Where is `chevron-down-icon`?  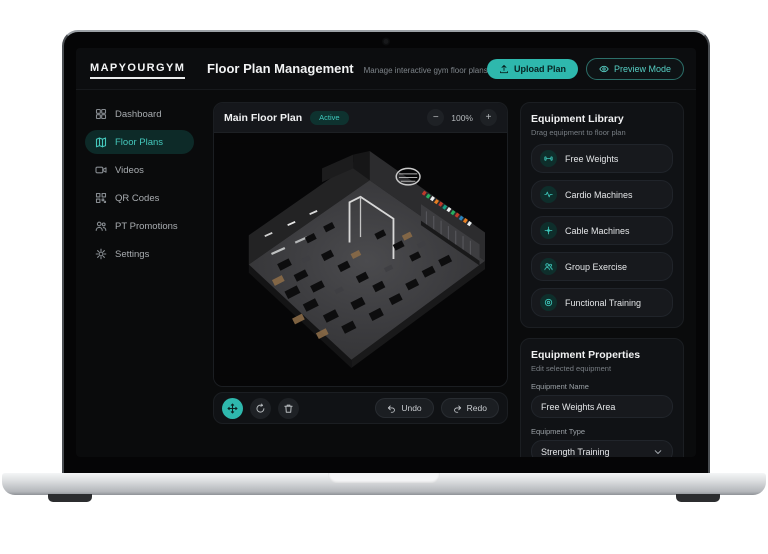
chevron-down-icon is located at coordinates (658, 452).